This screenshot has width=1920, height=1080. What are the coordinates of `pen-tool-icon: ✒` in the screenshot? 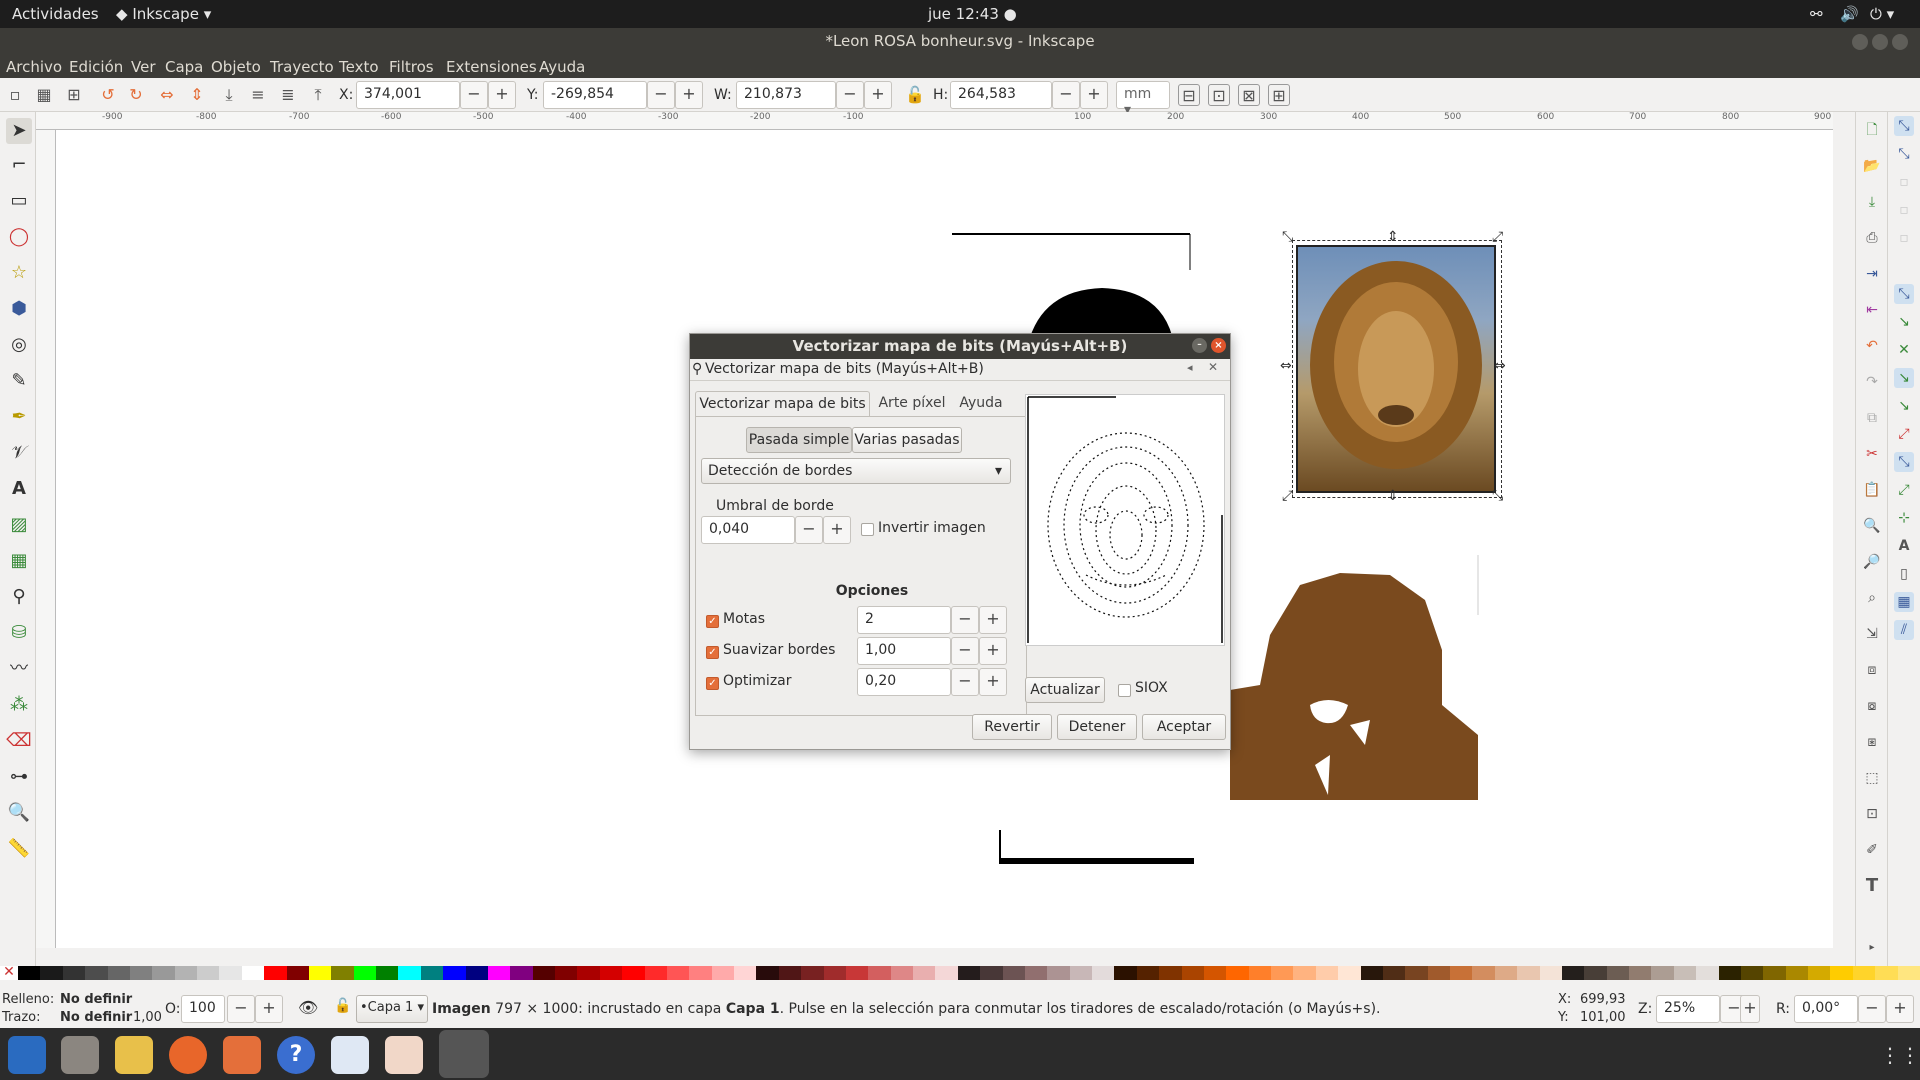 It's located at (19, 417).